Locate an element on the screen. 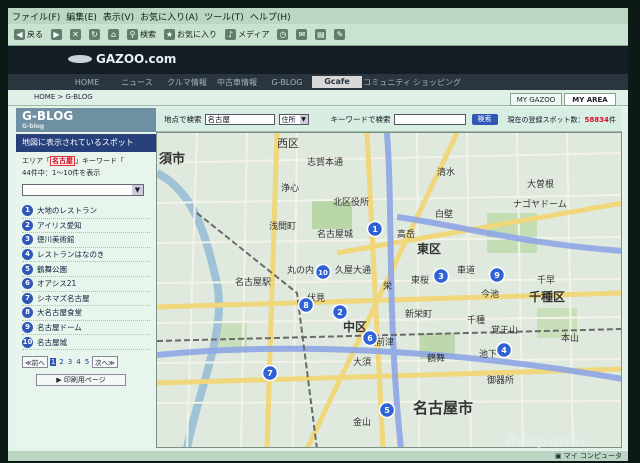  next-page-button: 次へ≫ is located at coordinates (105, 361).